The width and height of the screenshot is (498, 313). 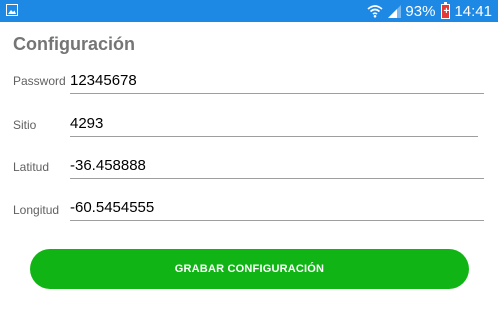 What do you see at coordinates (375, 11) in the screenshot?
I see `wifi-icon` at bounding box center [375, 11].